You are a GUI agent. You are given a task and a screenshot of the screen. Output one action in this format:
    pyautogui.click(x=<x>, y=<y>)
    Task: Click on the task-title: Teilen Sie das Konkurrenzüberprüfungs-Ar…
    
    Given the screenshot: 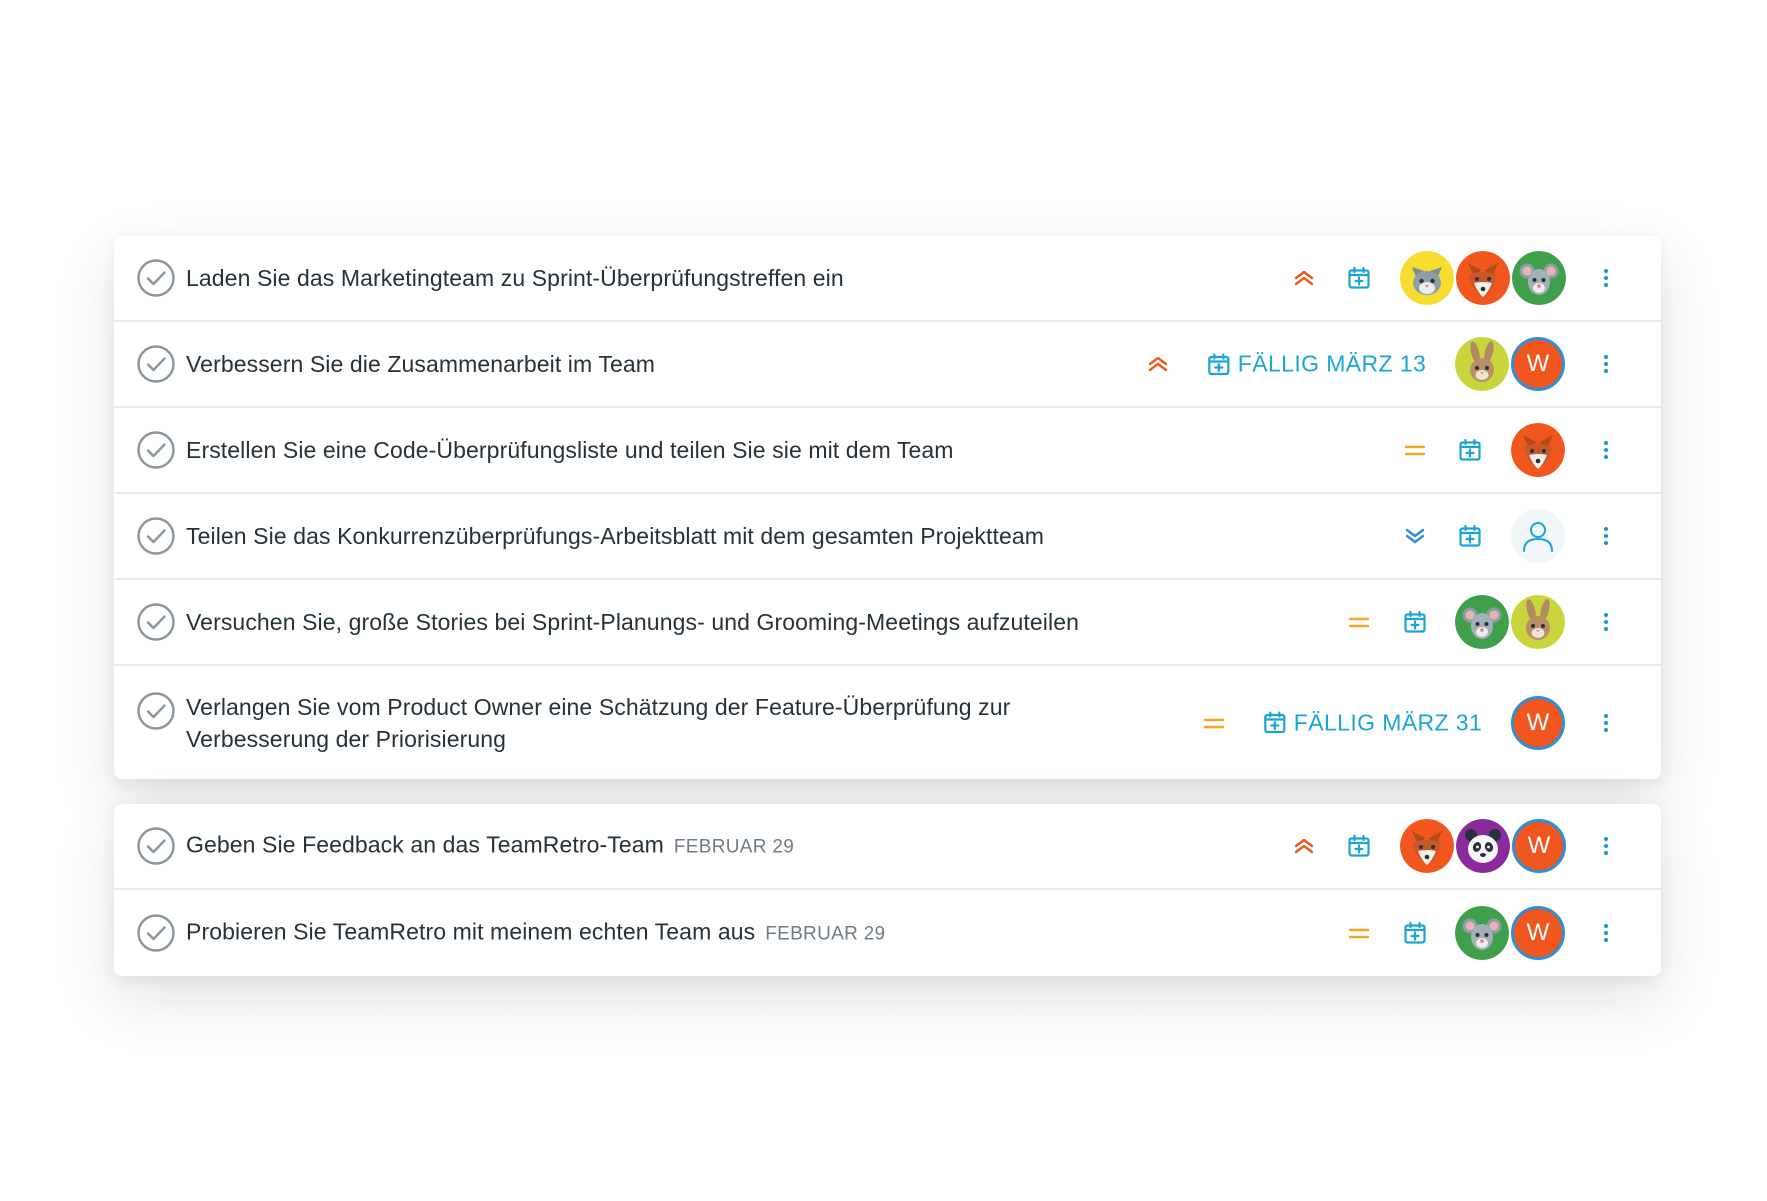 What is the action you would take?
    pyautogui.click(x=615, y=536)
    